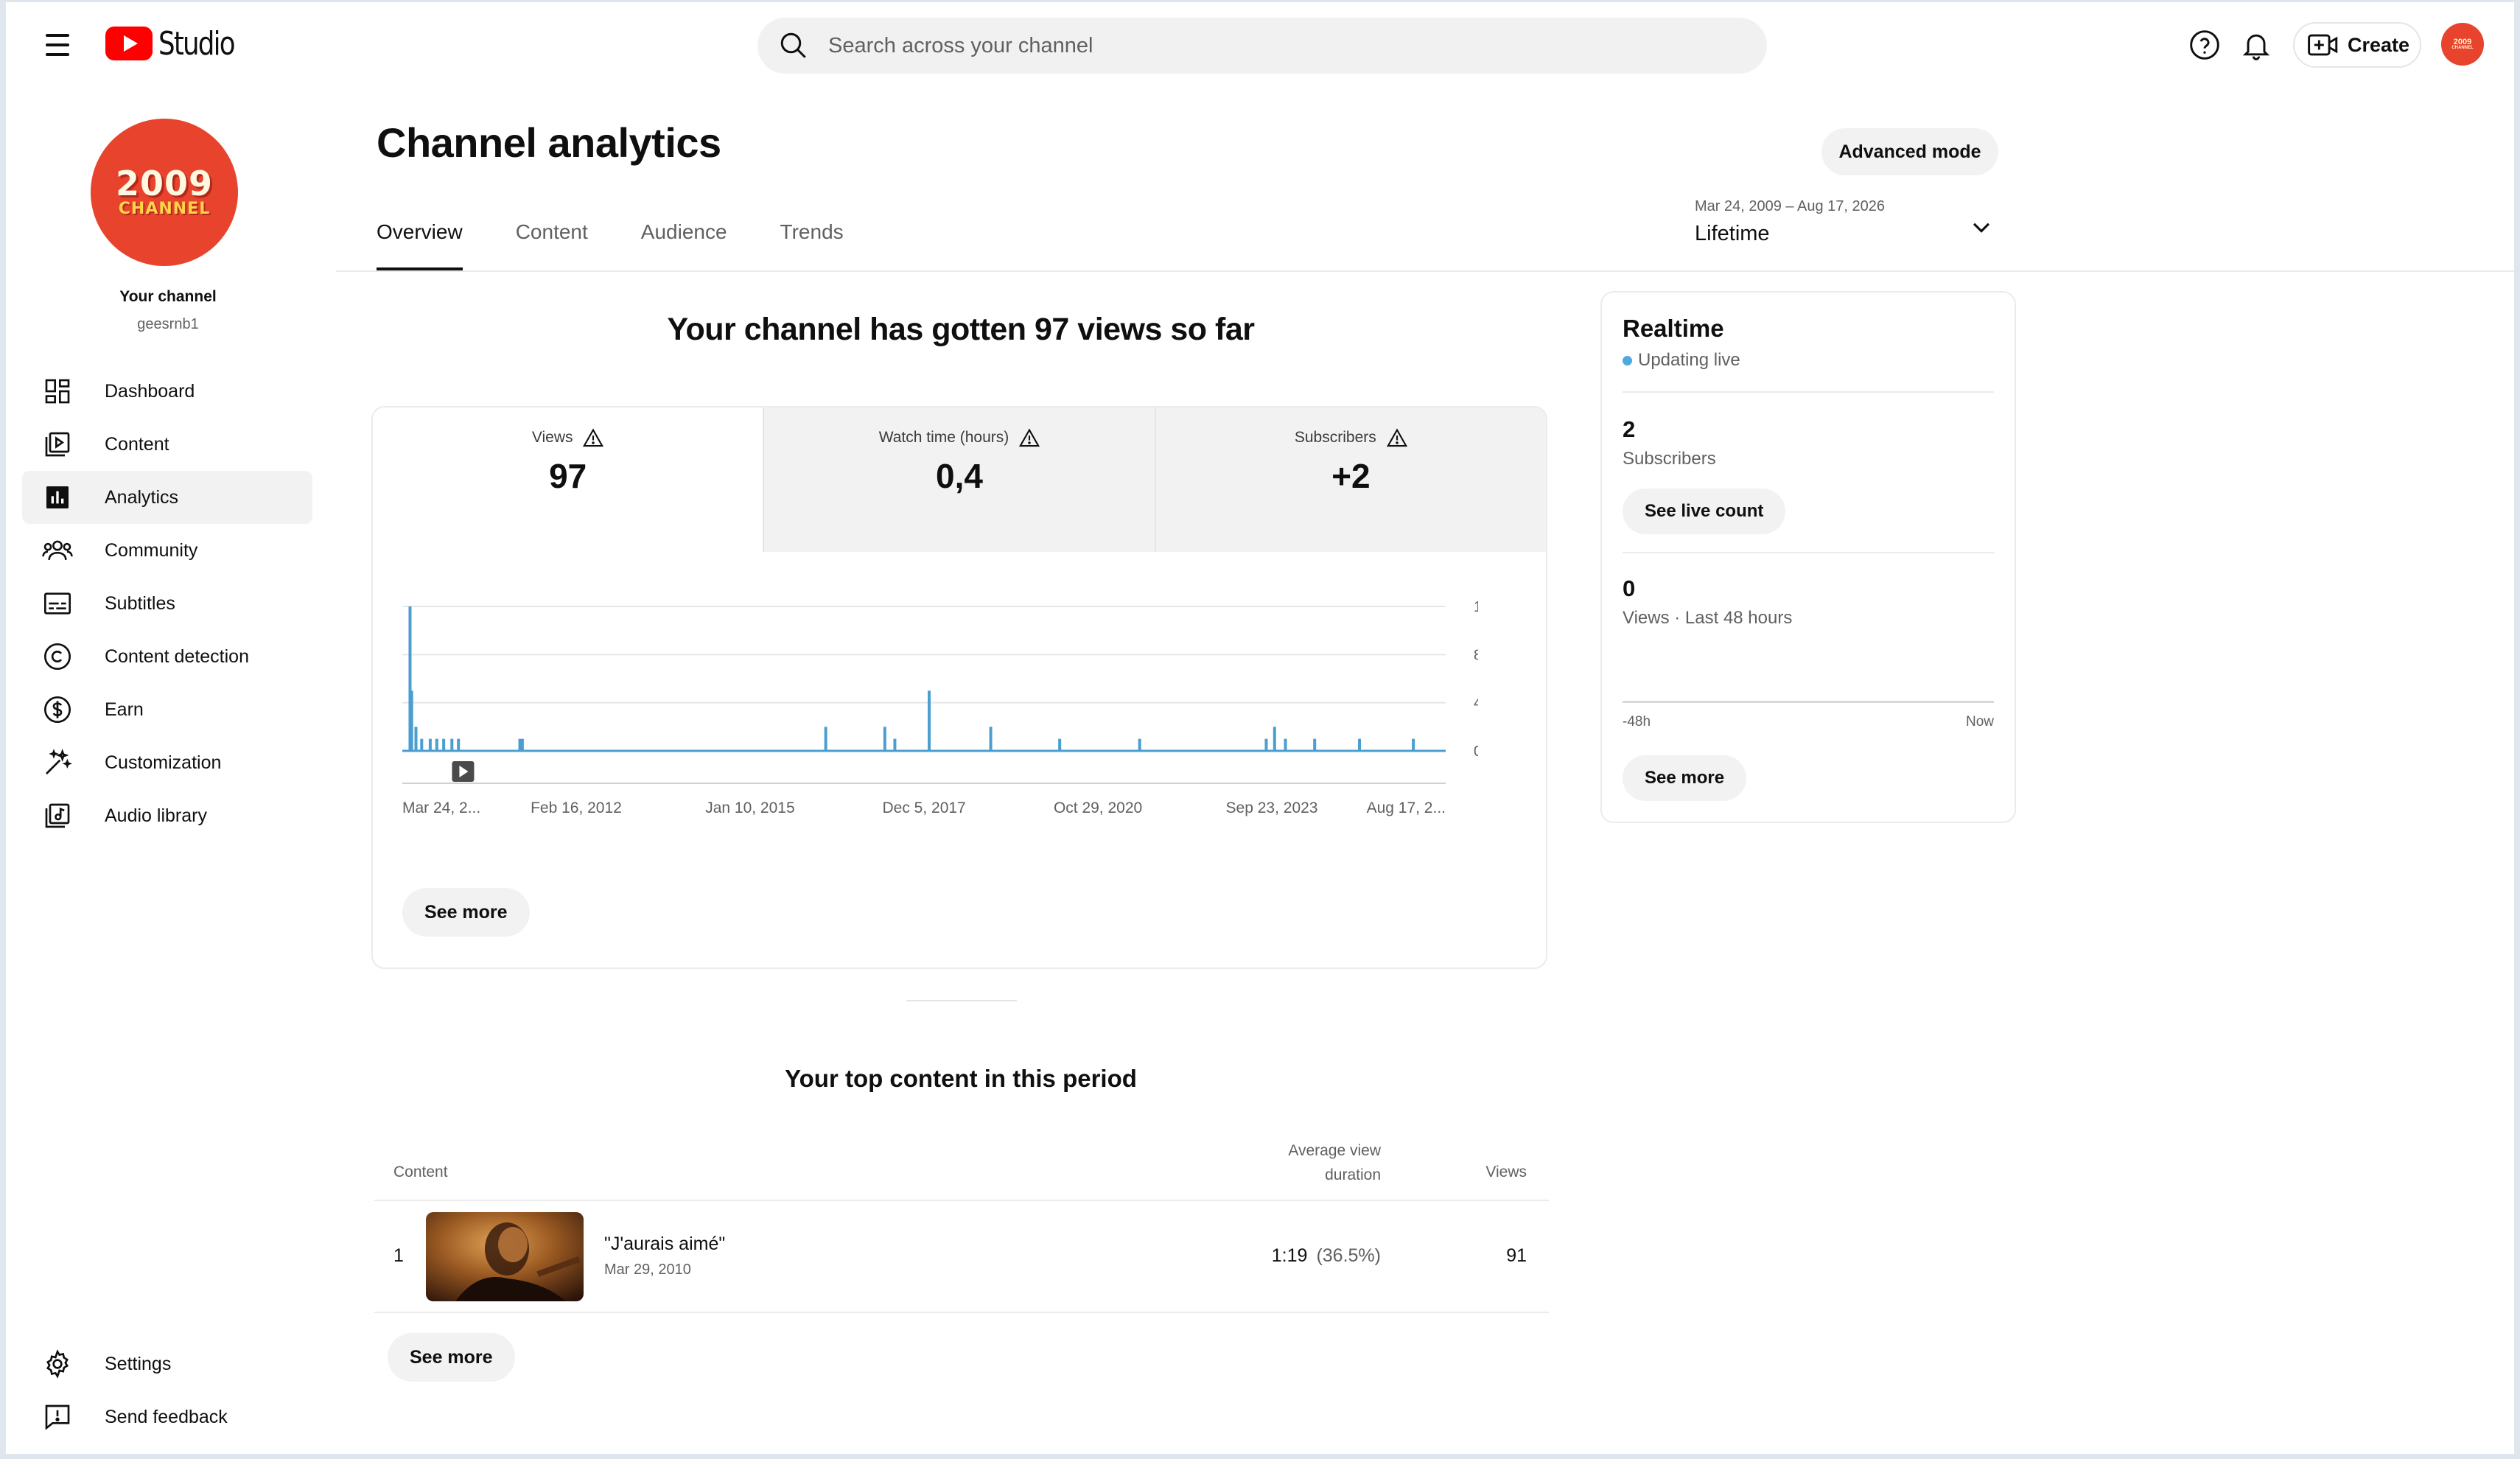 The image size is (2520, 1459). I want to click on logo-text: Studio, so click(196, 43).